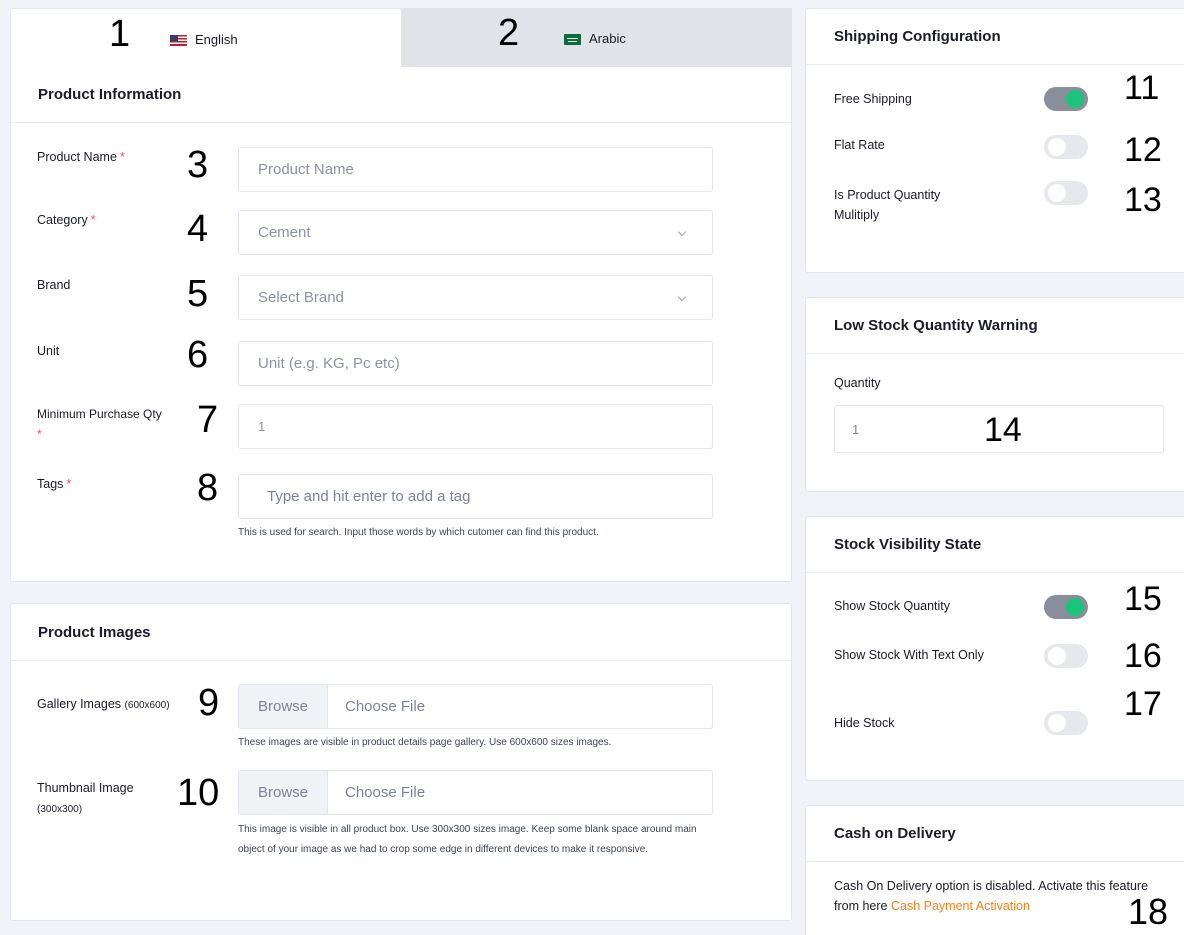  I want to click on toggle-label: Show Stock With Text Only, so click(909, 655).